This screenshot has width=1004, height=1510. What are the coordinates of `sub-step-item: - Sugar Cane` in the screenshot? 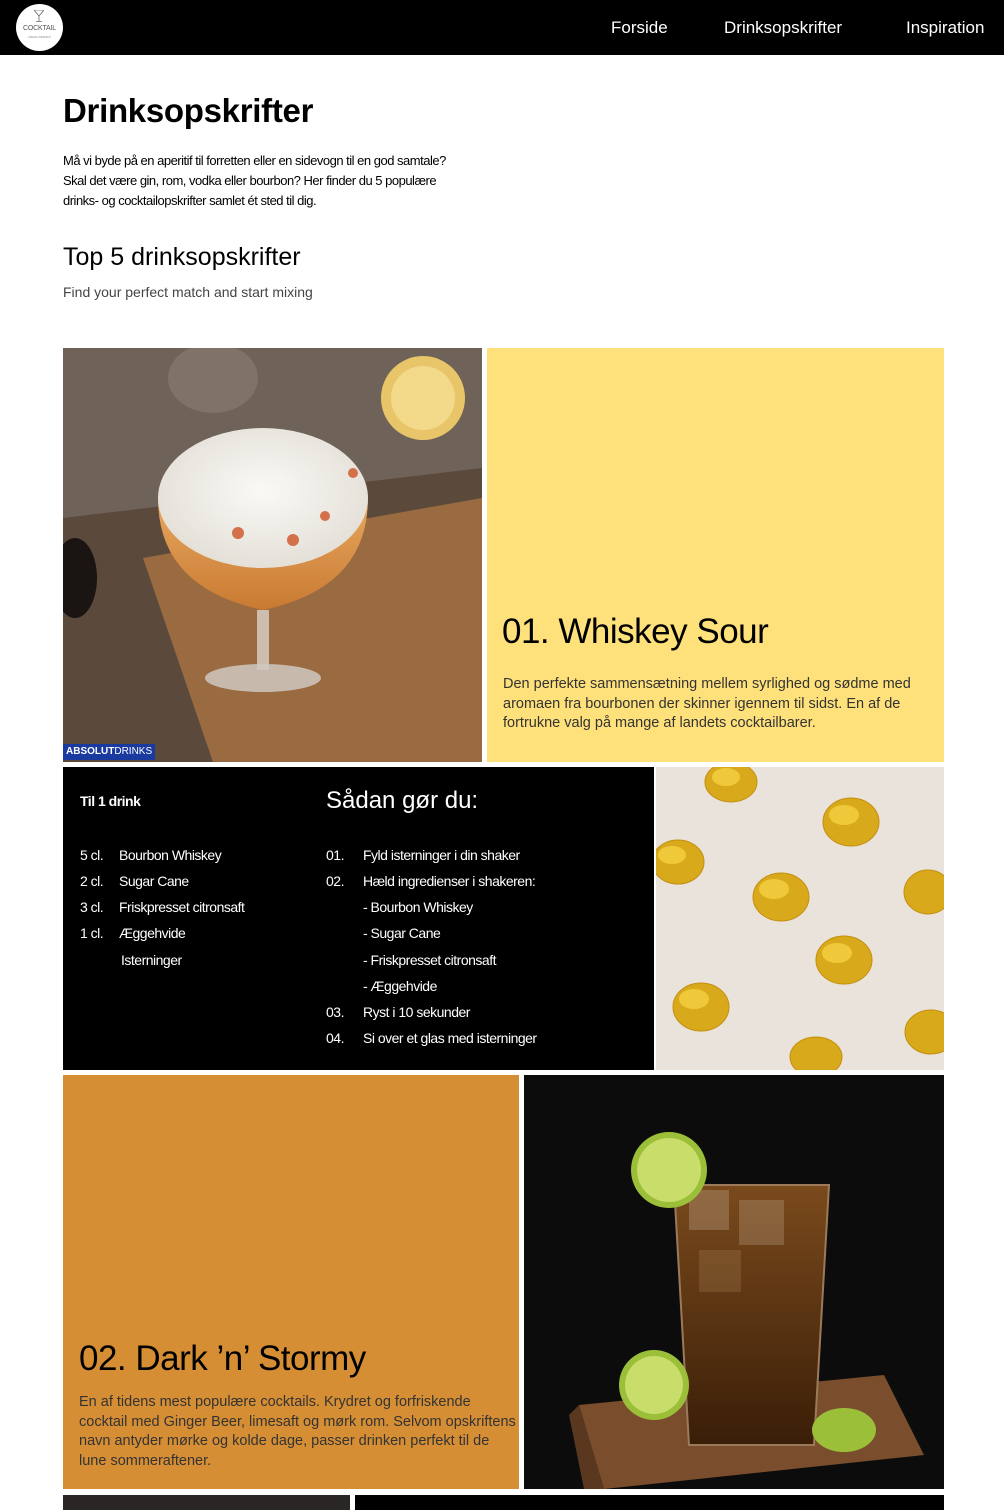 It's located at (402, 933).